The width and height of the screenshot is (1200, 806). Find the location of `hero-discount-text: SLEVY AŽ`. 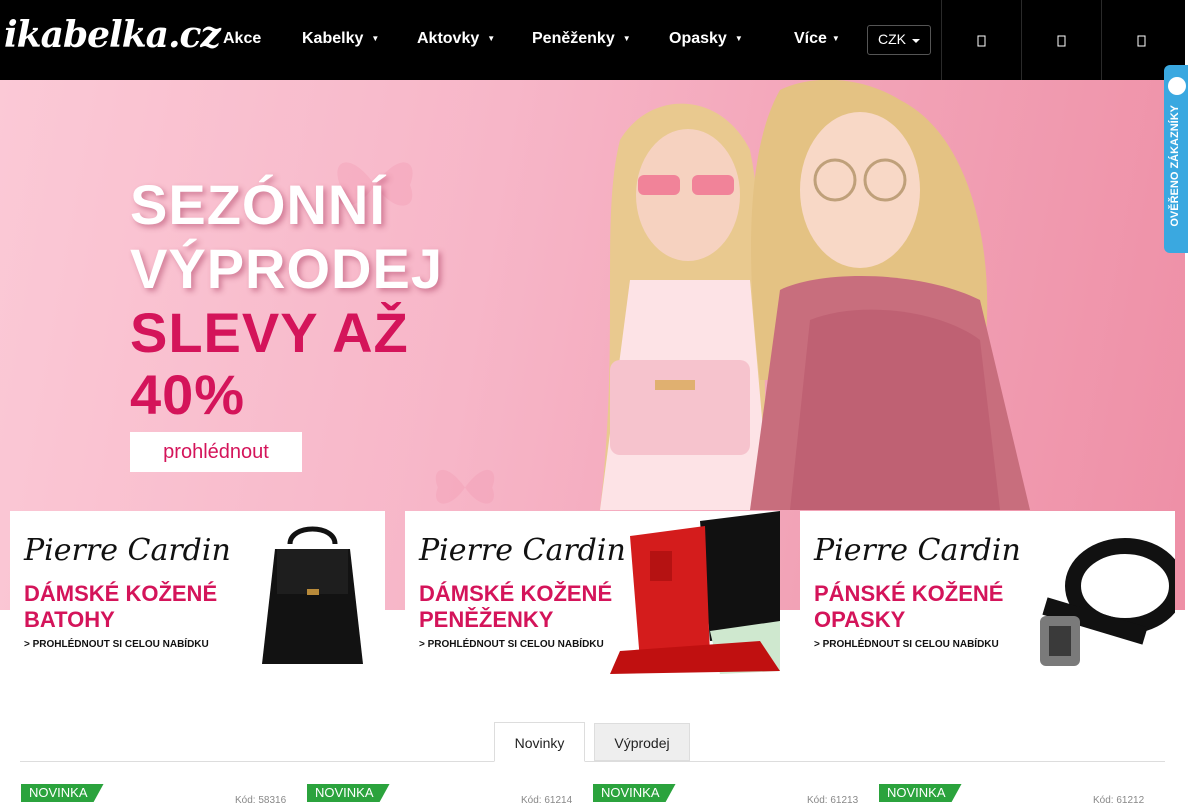

hero-discount-text: SLEVY AŽ is located at coordinates (269, 332).